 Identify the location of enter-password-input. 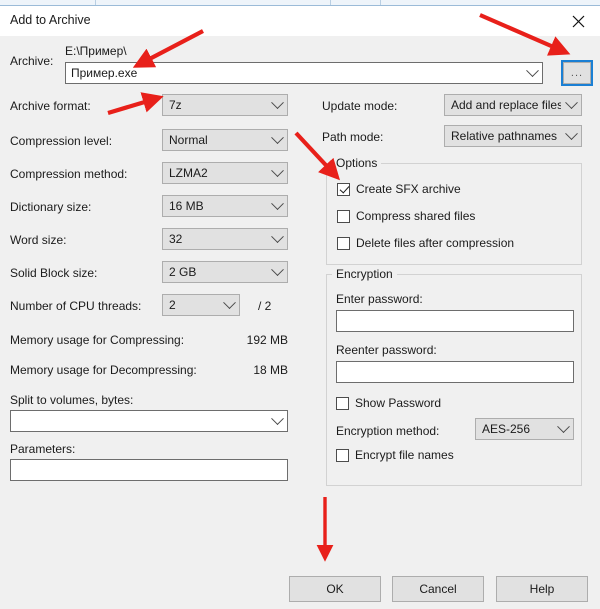
(455, 321).